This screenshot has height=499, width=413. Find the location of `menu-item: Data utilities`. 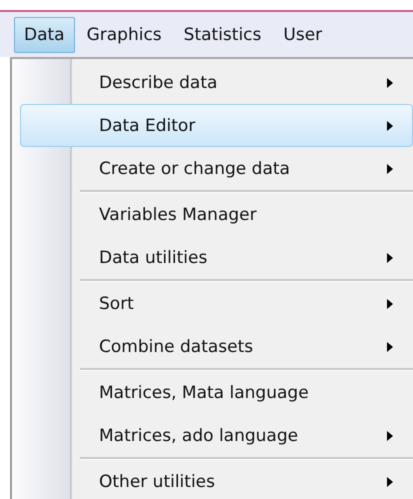

menu-item: Data utilities is located at coordinates (216, 257).